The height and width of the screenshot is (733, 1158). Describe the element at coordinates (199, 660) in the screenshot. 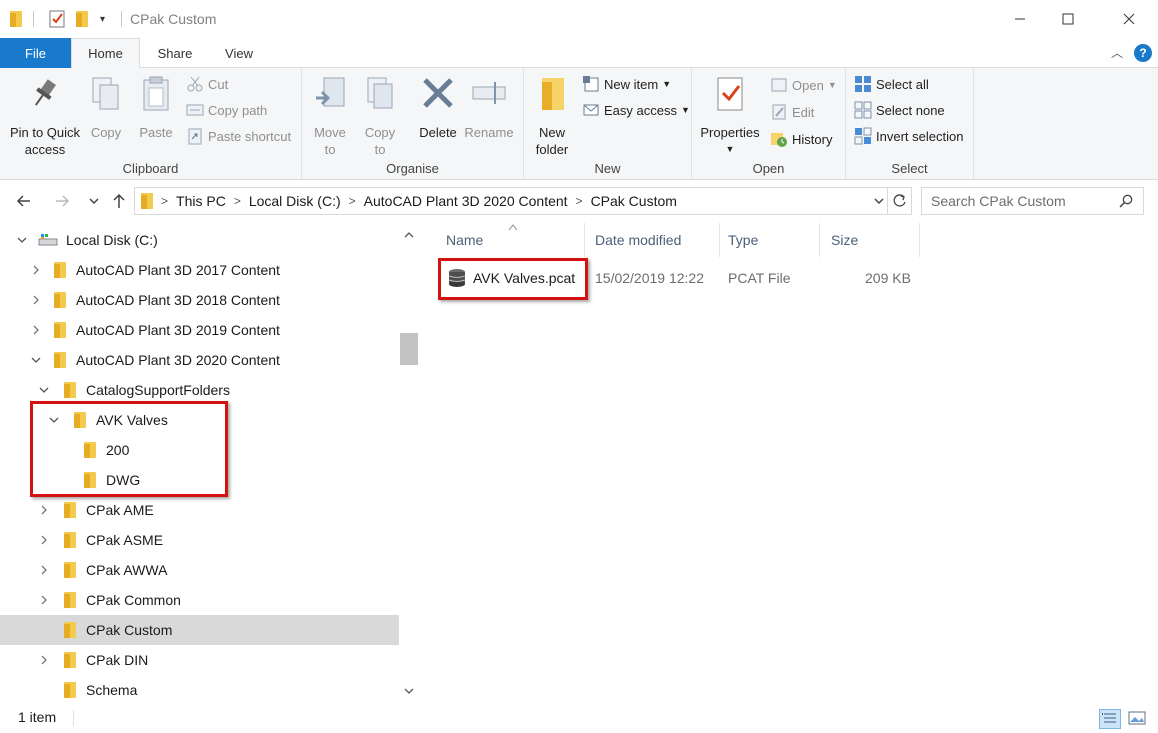

I see `tree-item-cpak-din: CPak DIN` at that location.